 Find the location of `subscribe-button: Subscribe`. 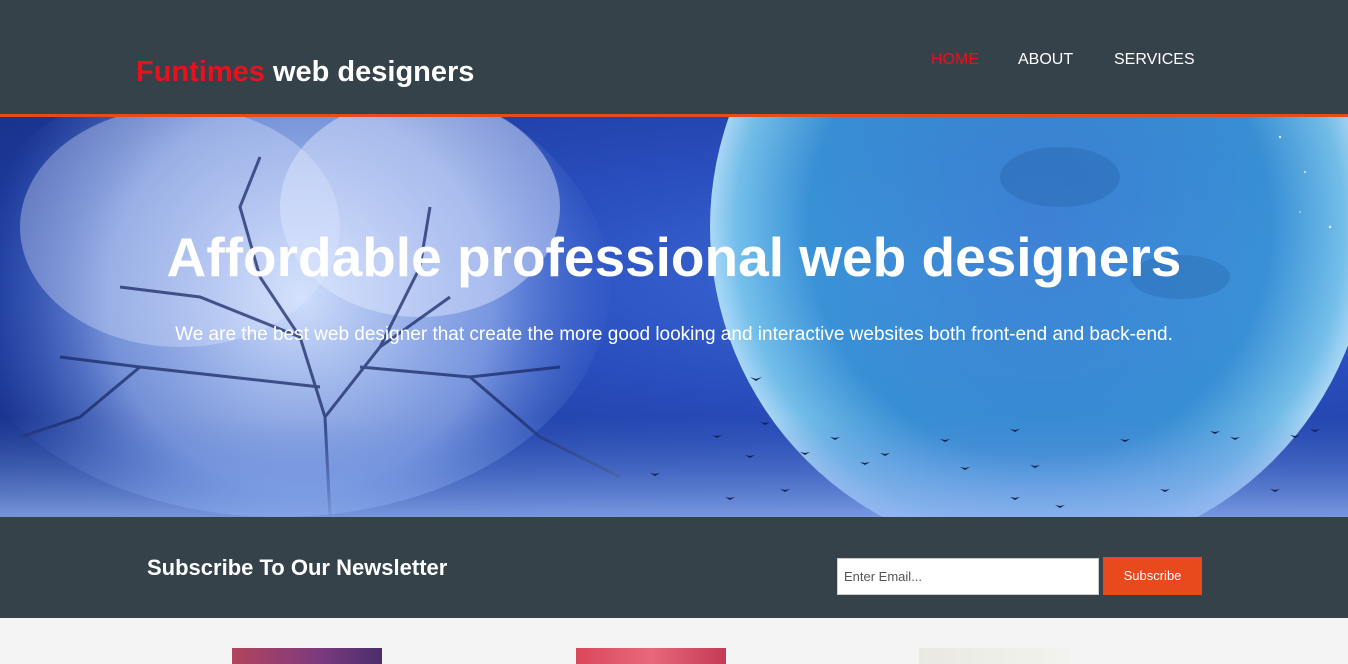

subscribe-button: Subscribe is located at coordinates (1152, 576).